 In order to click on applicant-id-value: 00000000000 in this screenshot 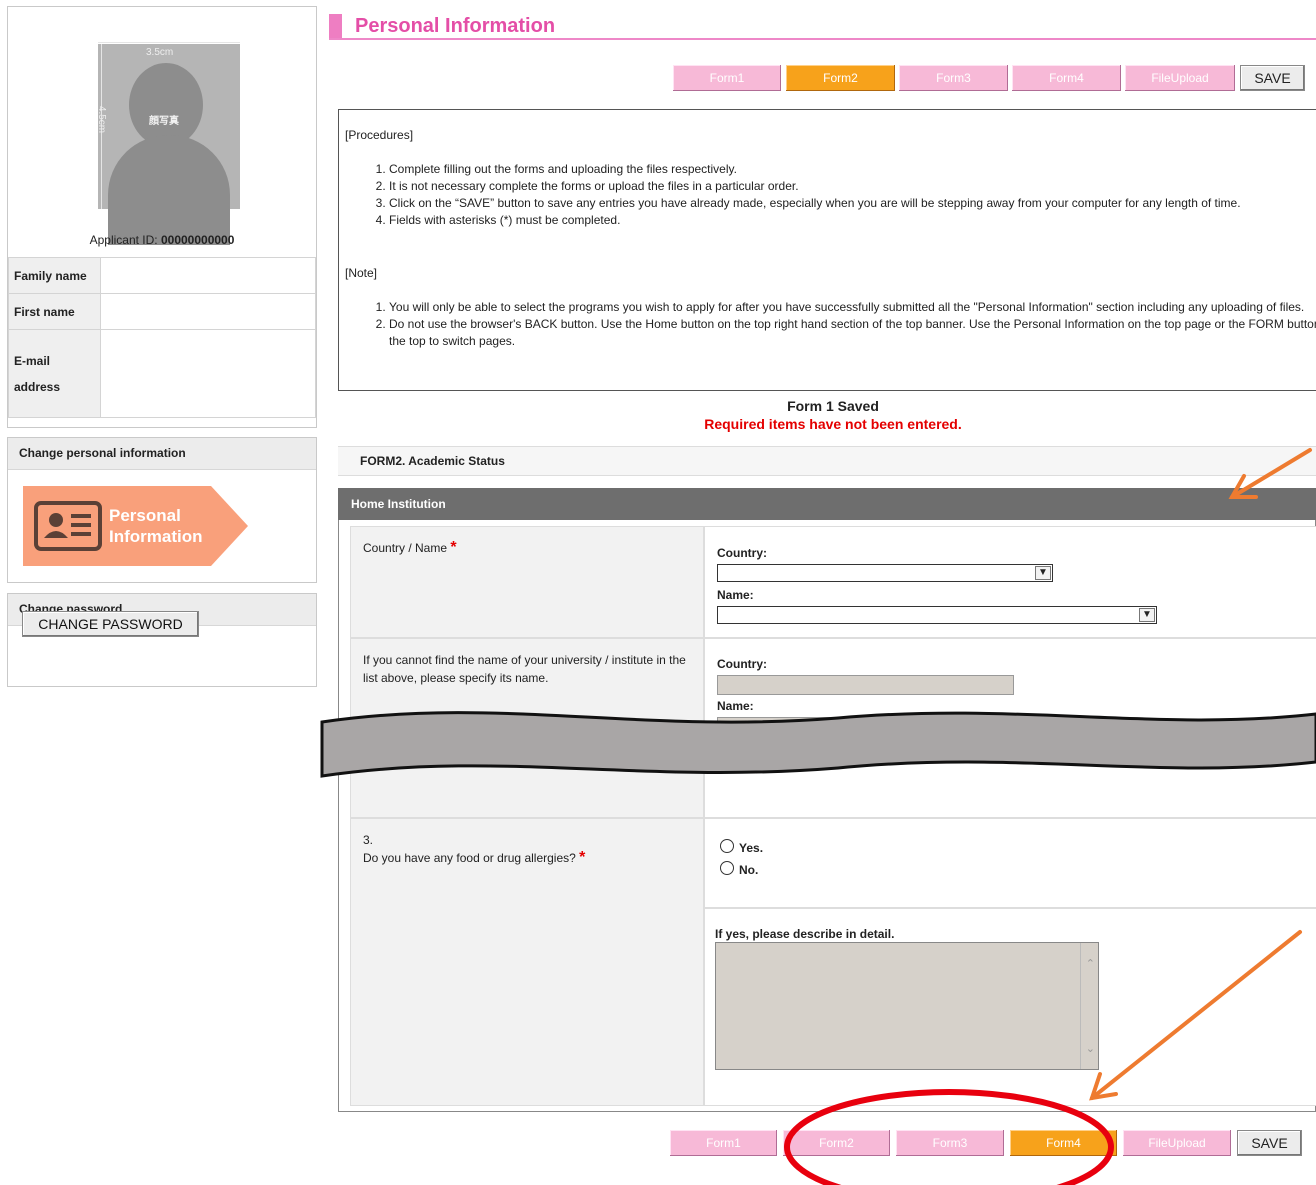, I will do `click(197, 240)`.